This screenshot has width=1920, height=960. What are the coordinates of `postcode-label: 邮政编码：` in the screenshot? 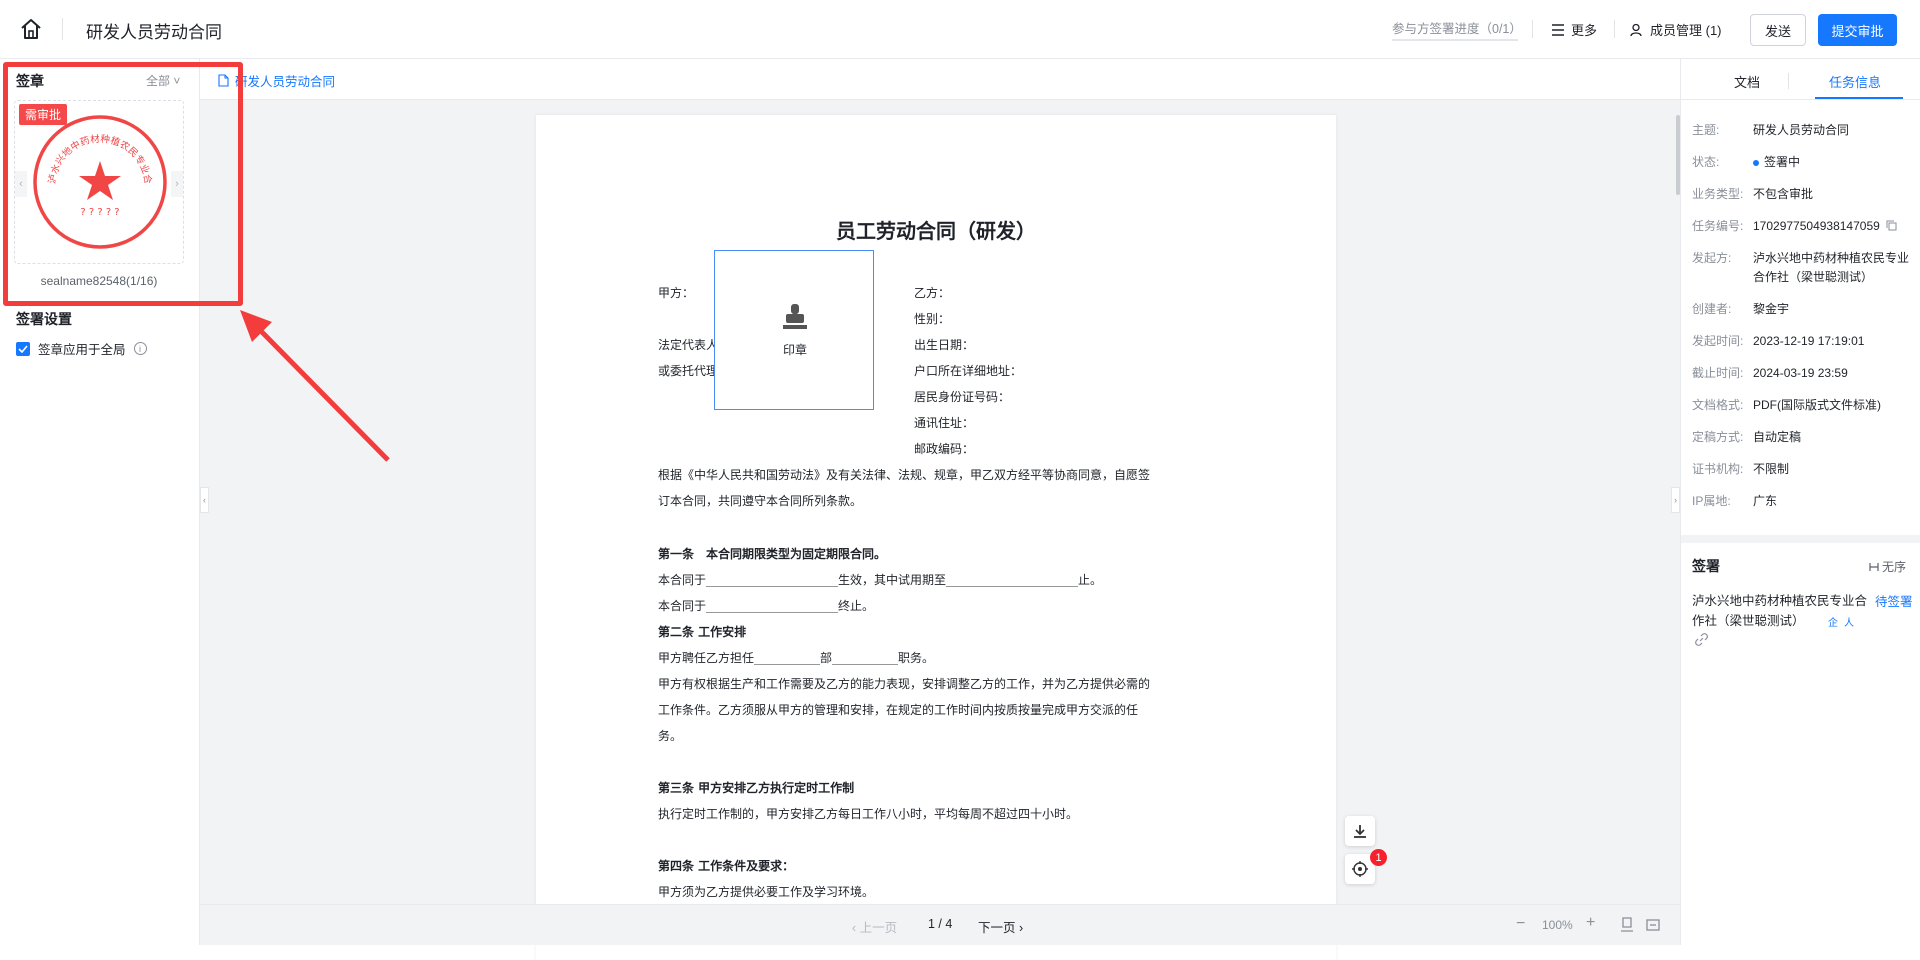 It's located at (944, 449).